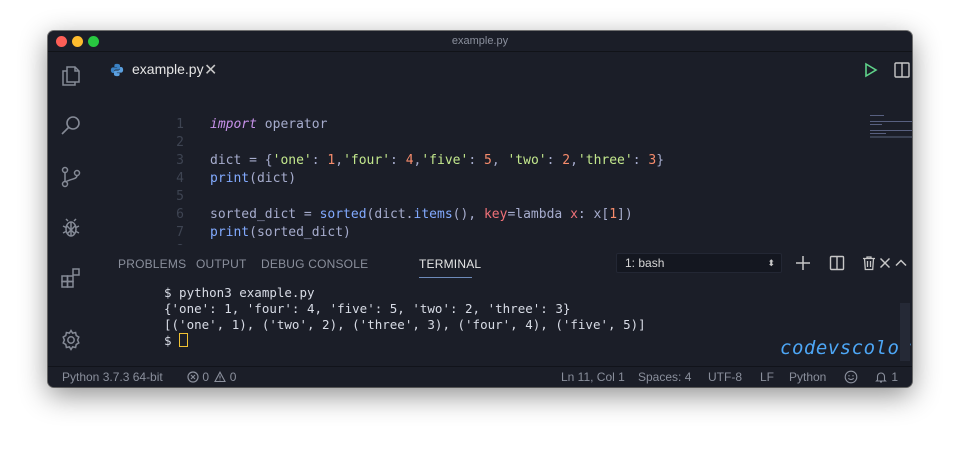 This screenshot has height=450, width=960. I want to click on terminal-select: 1: bash ⬍, so click(699, 263).